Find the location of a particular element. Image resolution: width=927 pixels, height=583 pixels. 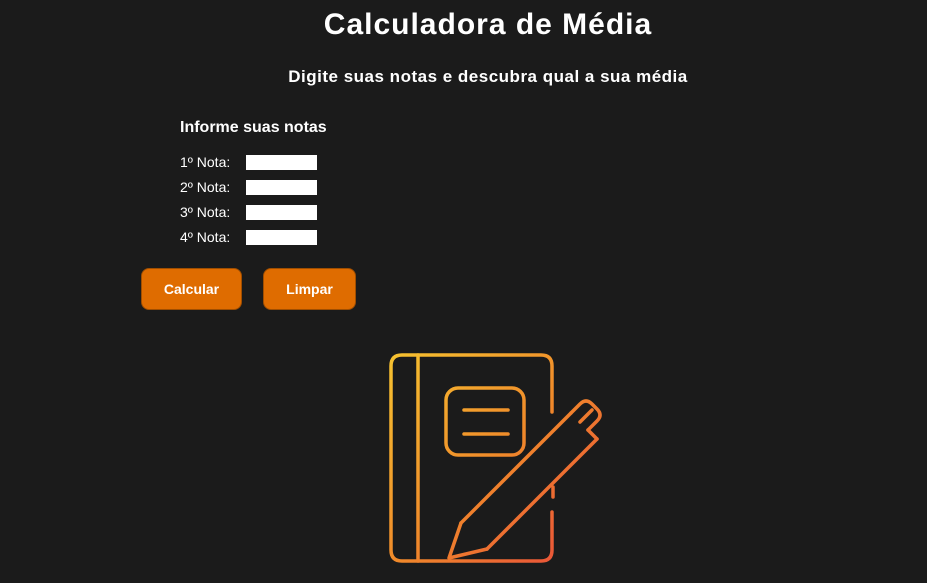

grade-row-3: 3º Nota: is located at coordinates (248, 212).